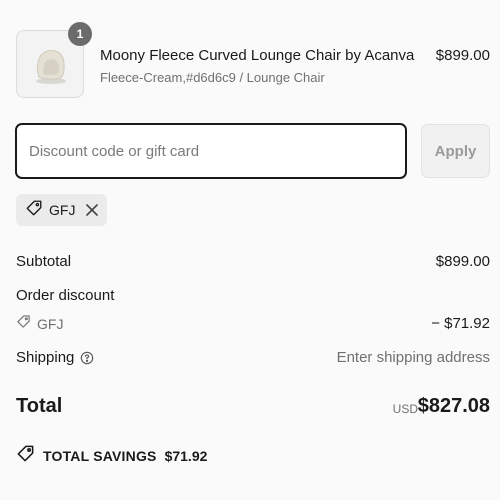 This screenshot has width=500, height=500. I want to click on currency-code: USD, so click(405, 409).